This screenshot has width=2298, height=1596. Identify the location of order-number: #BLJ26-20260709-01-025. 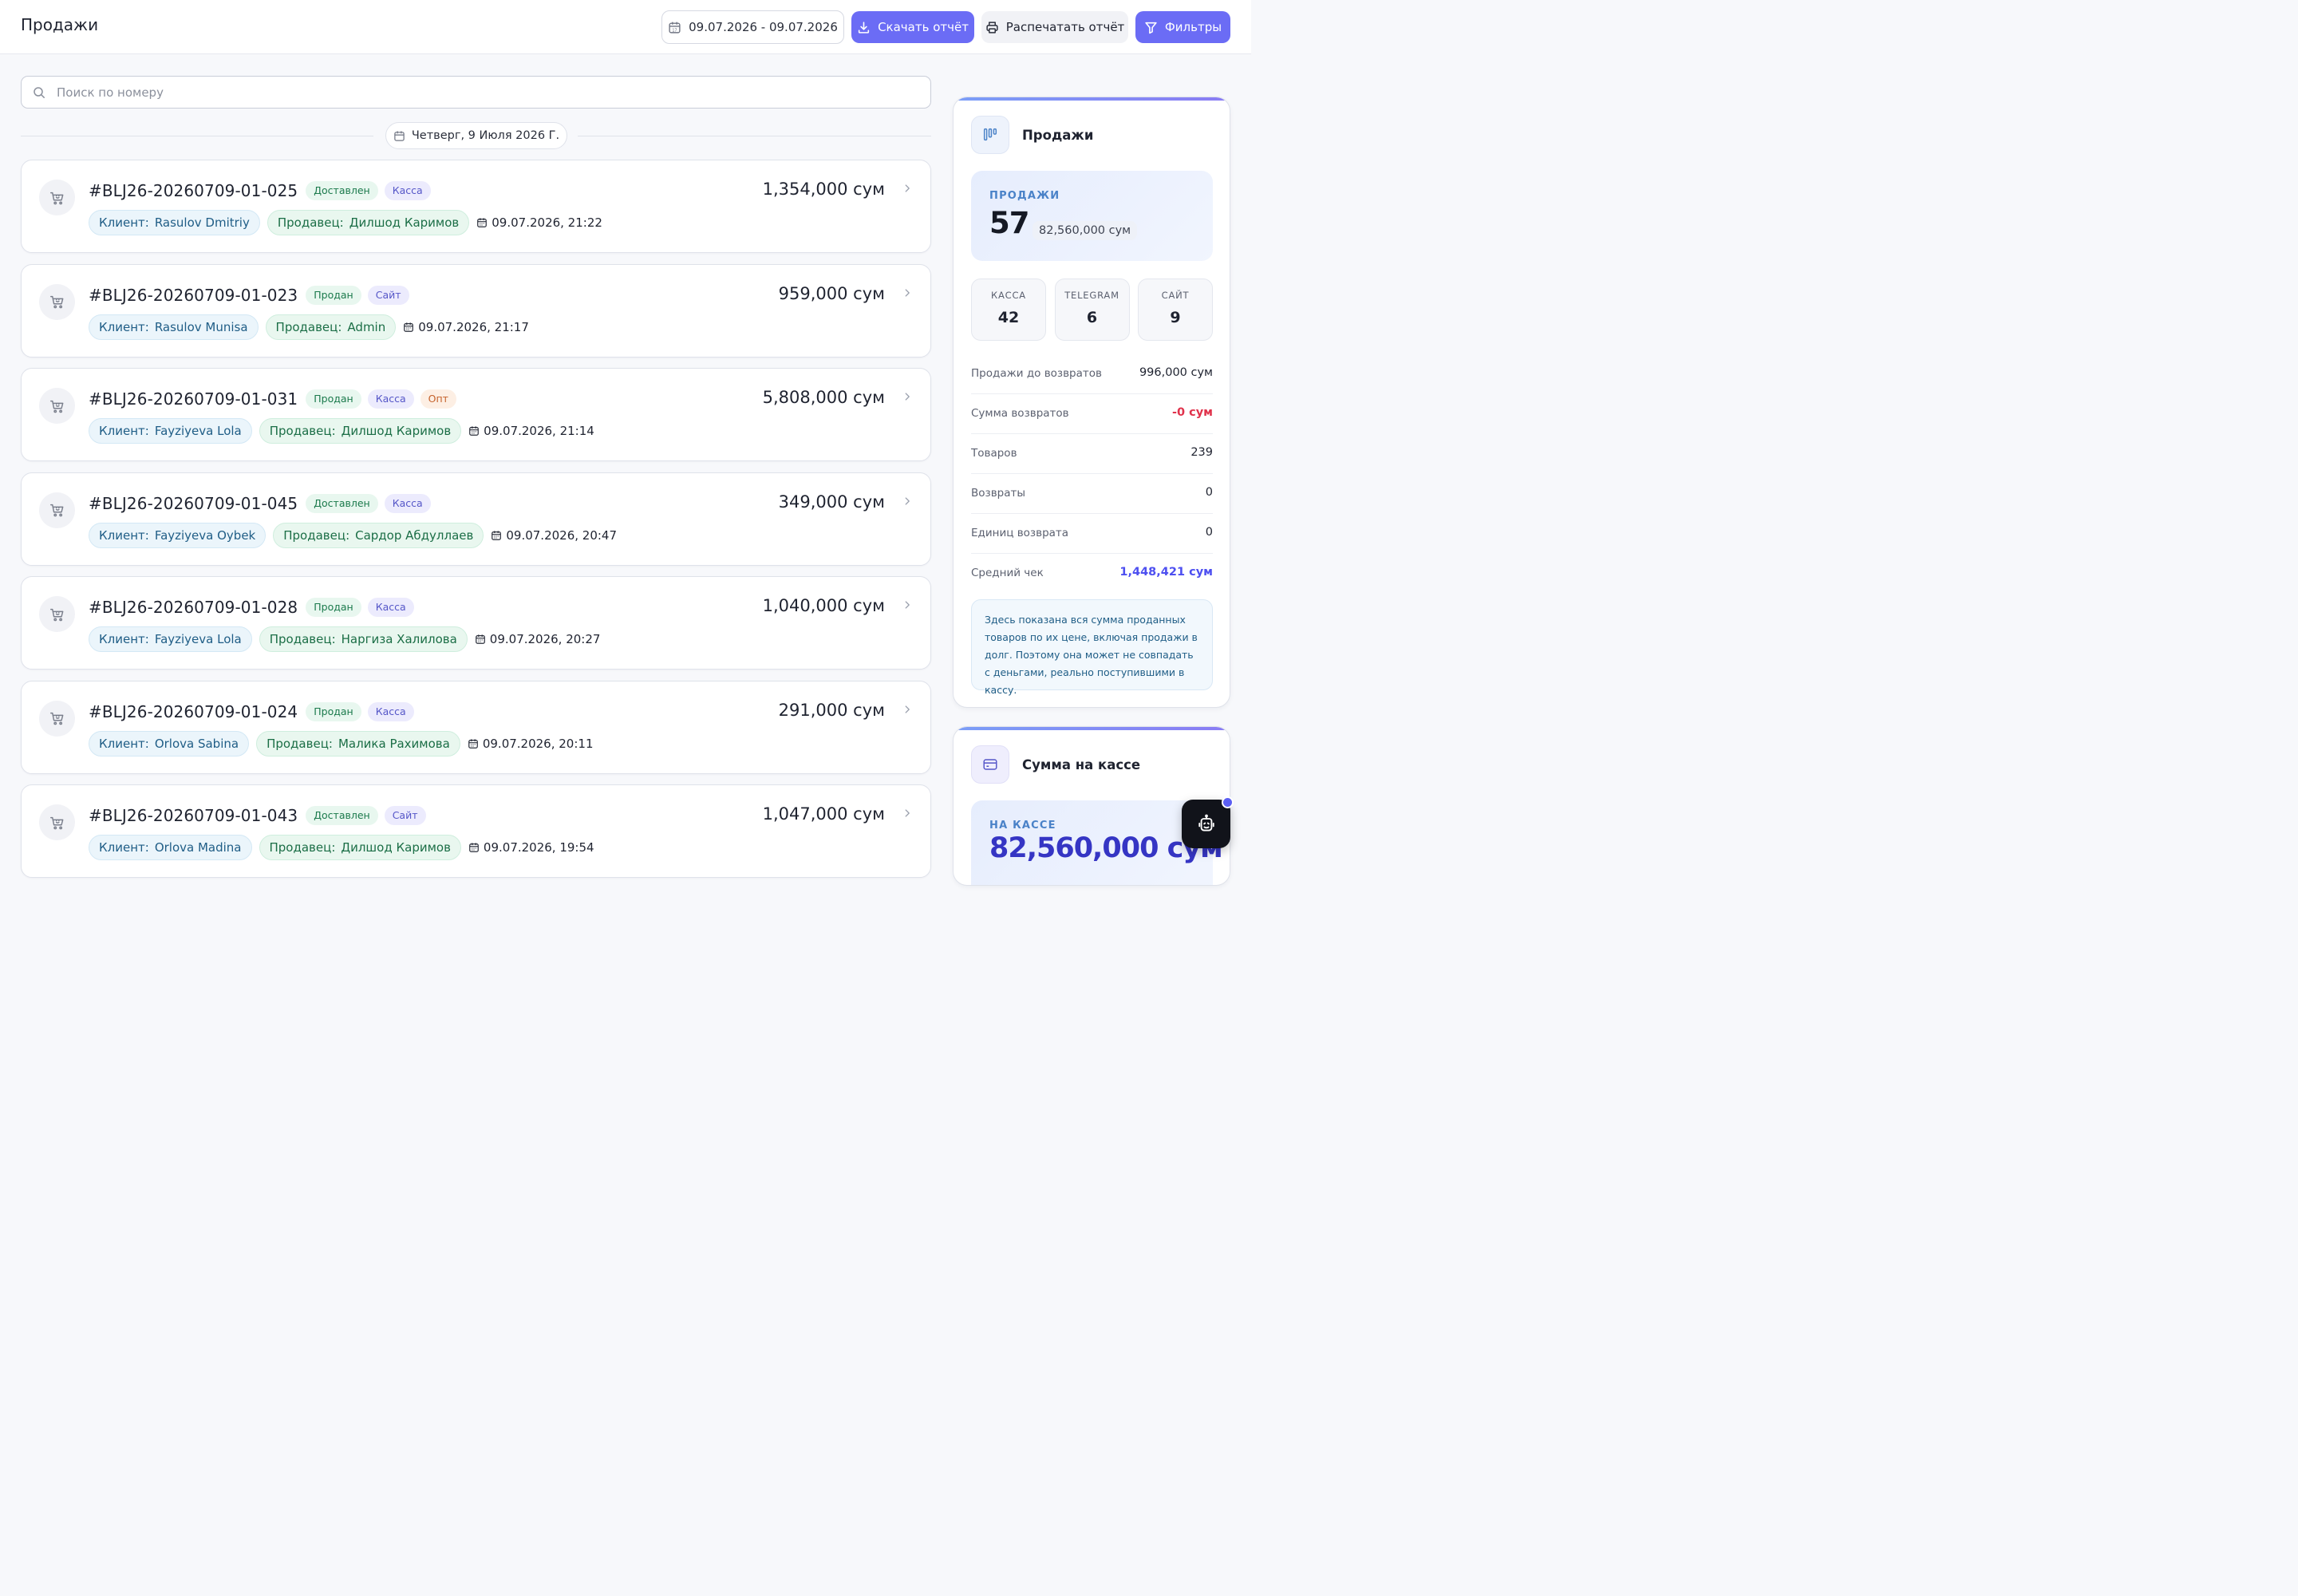
(194, 190).